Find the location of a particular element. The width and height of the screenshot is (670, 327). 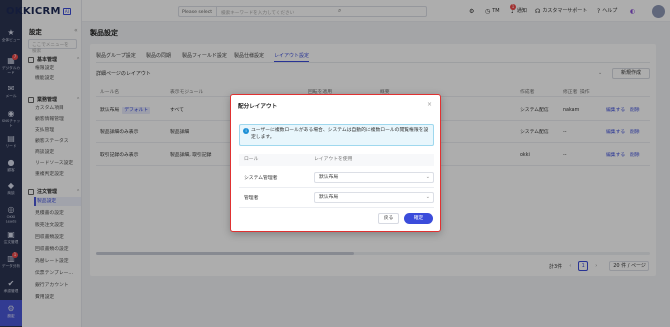

dialog-row: システム管理者 默认布局 ⌄ is located at coordinates (336, 178).